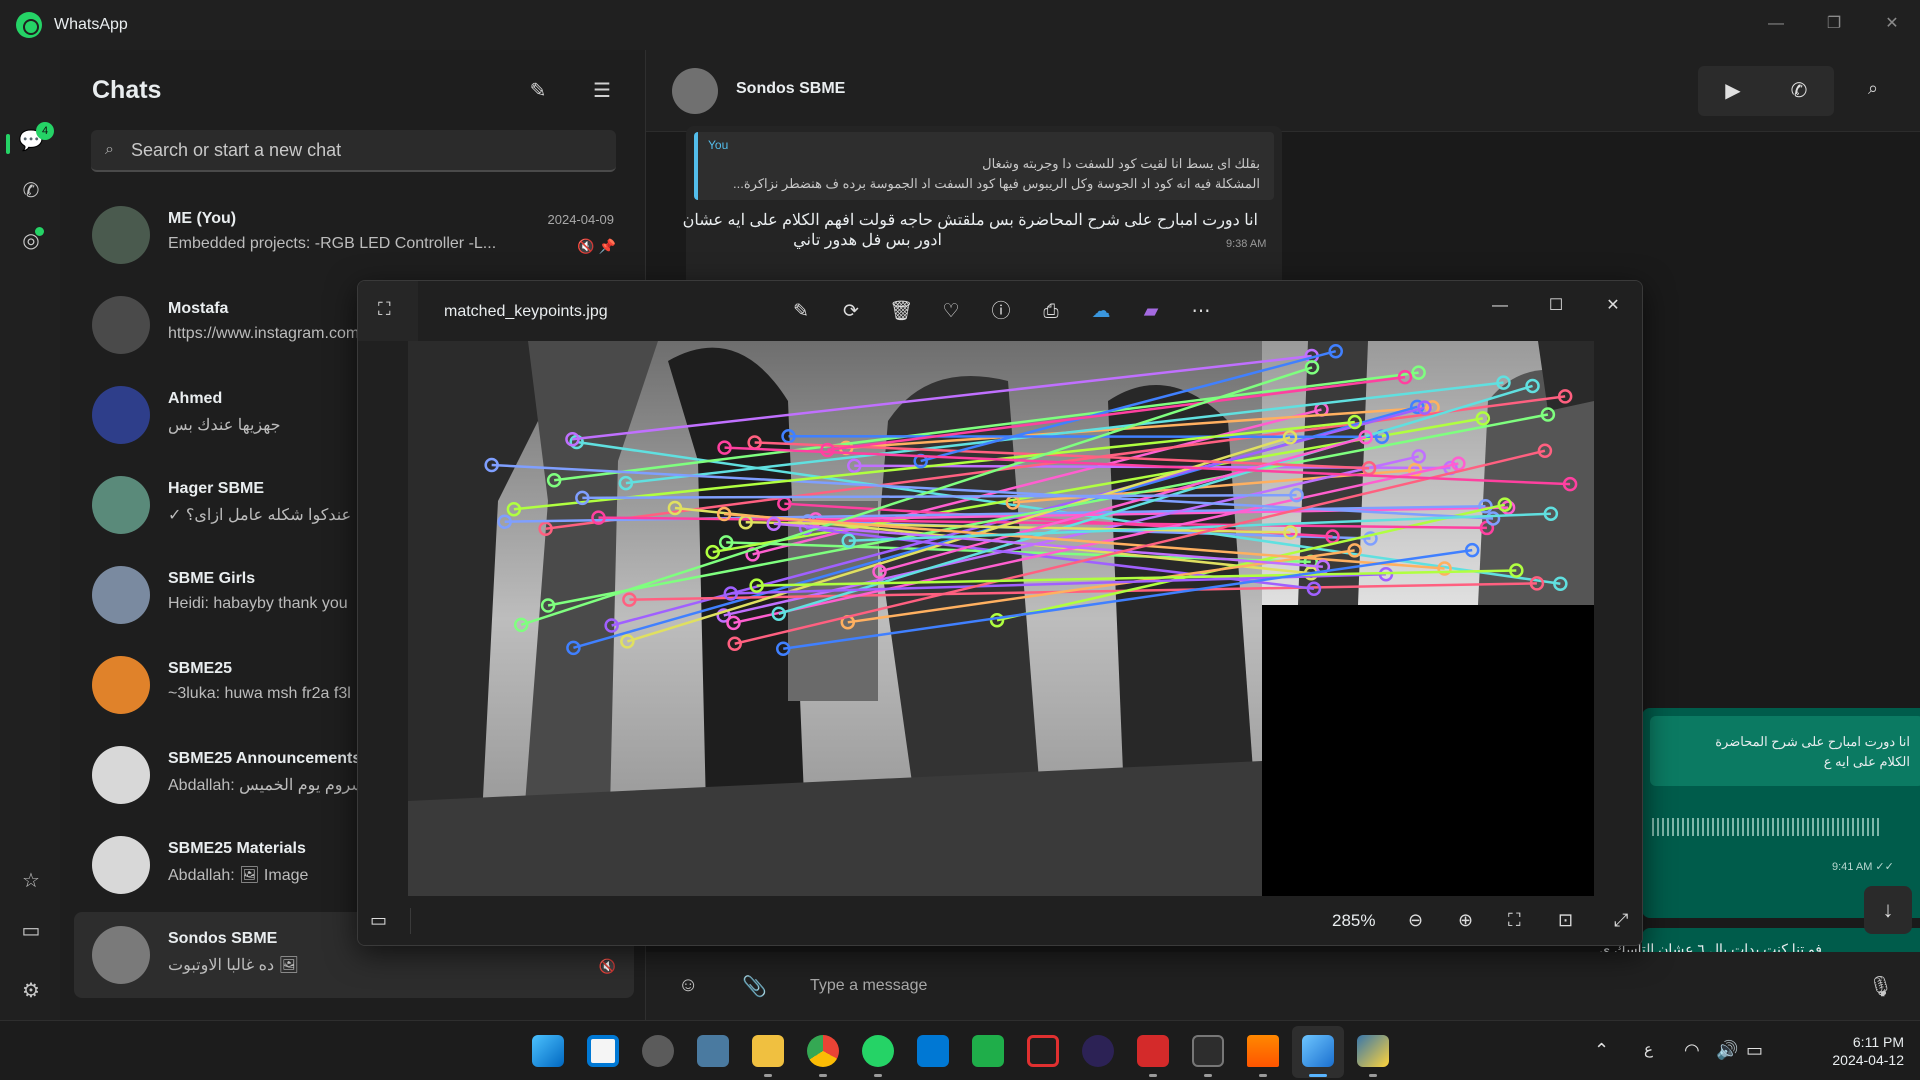 Image resolution: width=1920 pixels, height=1080 pixels. I want to click on archive-icon: ▭, so click(31, 931).